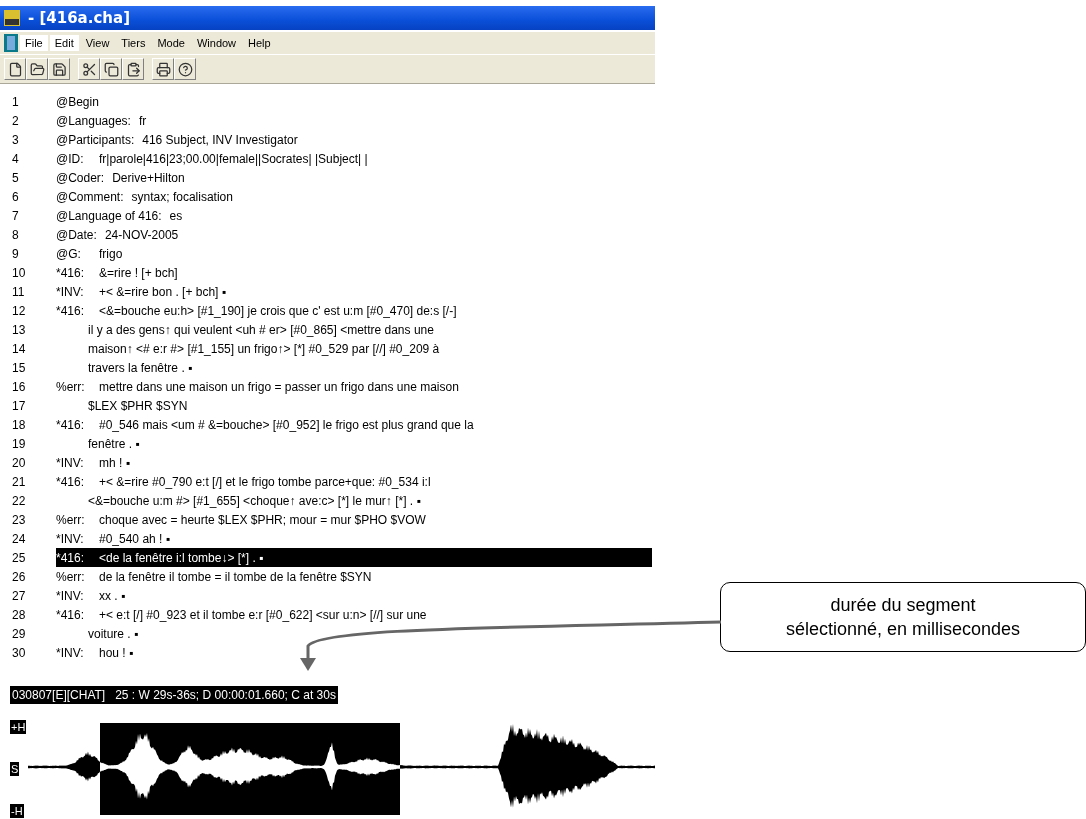 The width and height of the screenshot is (1086, 819). I want to click on transcript-line: *INV: xx . ▪, so click(354, 595).